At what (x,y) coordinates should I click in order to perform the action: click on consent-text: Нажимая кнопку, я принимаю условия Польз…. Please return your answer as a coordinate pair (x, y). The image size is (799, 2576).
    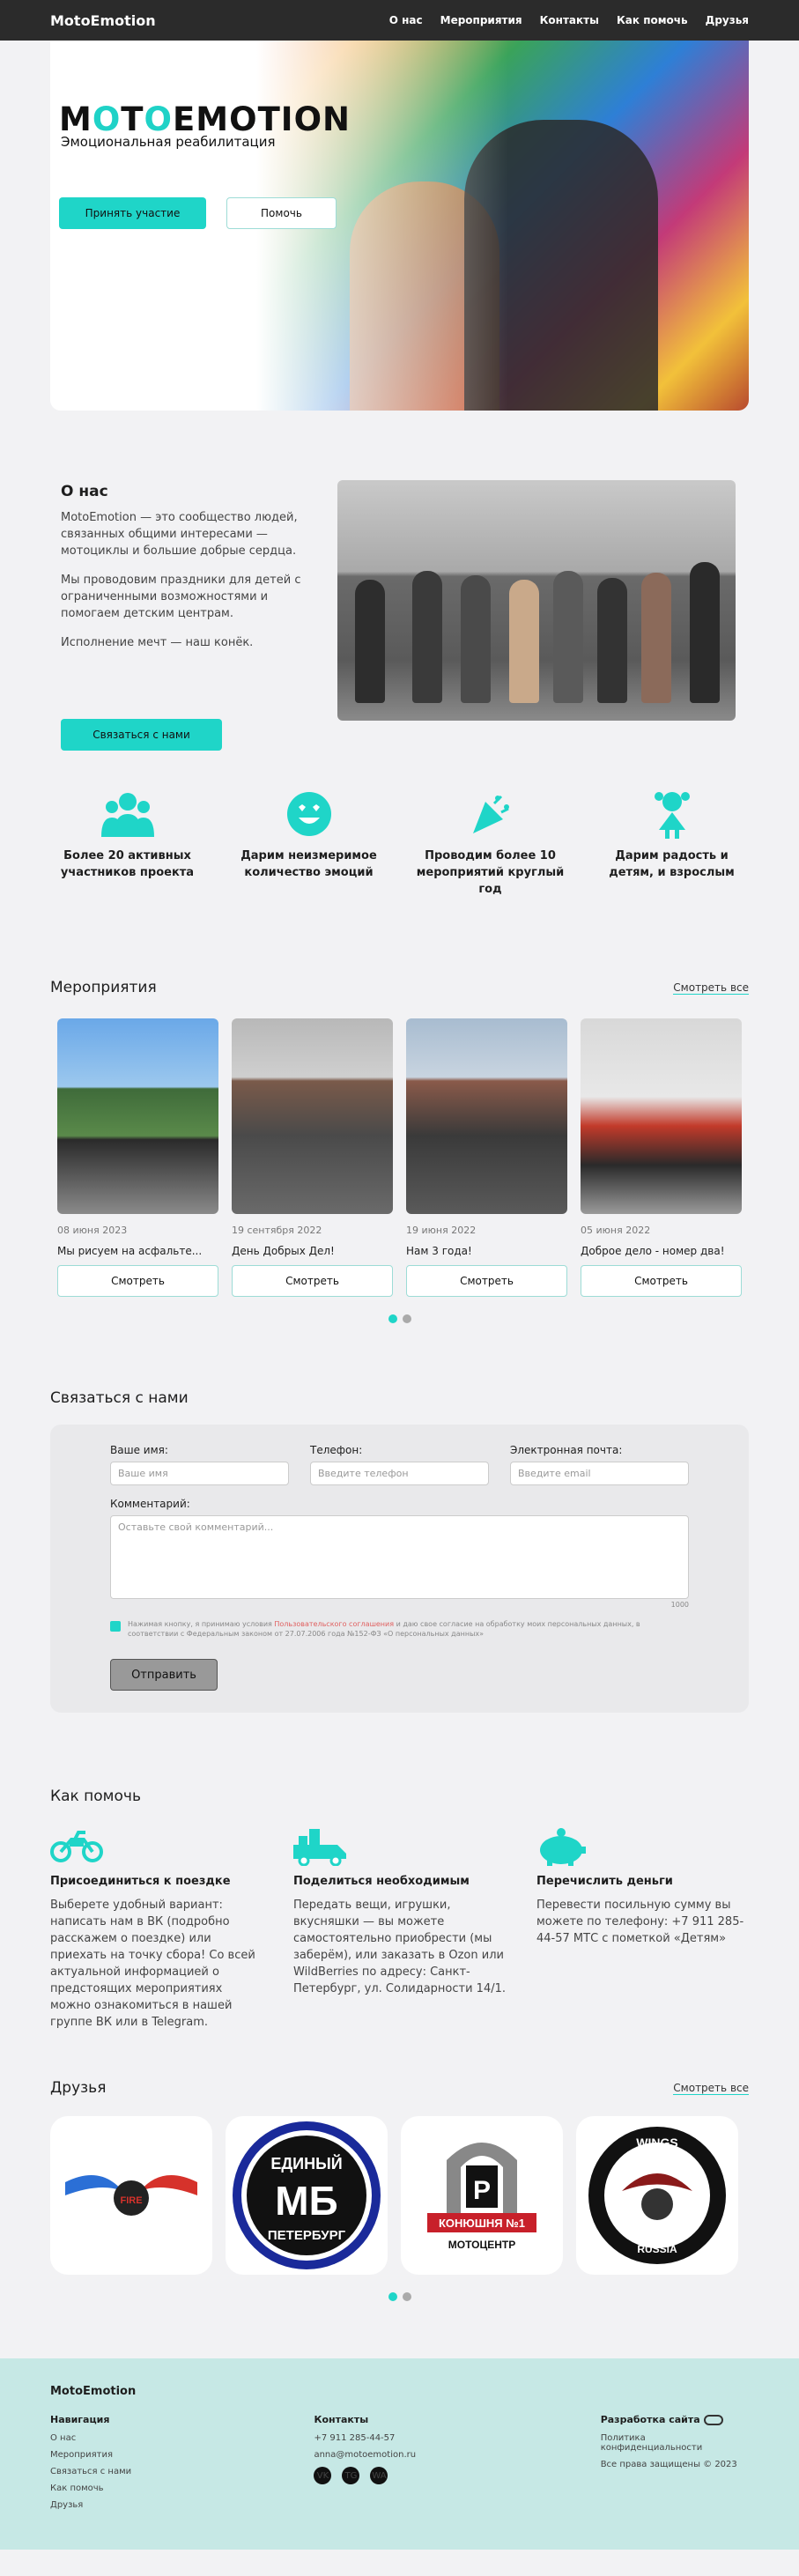
    Looking at the image, I should click on (384, 1629).